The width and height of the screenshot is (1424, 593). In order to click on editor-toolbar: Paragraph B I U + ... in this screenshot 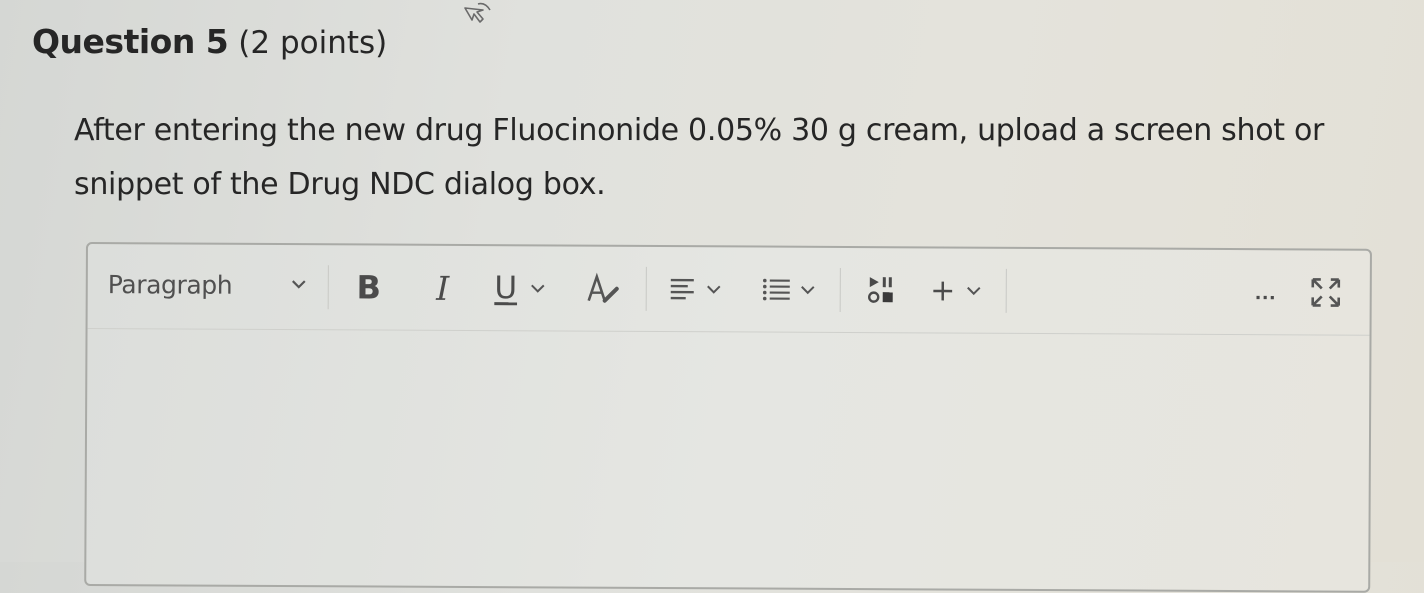, I will do `click(728, 290)`.